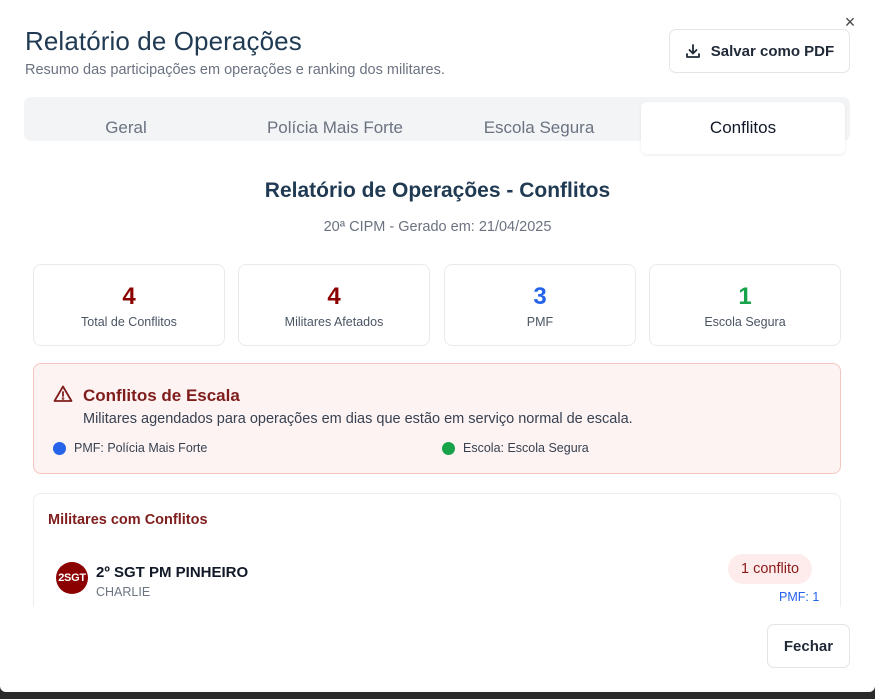 The image size is (875, 699). What do you see at coordinates (129, 322) in the screenshot?
I see `stat-label: Total de Conflitos` at bounding box center [129, 322].